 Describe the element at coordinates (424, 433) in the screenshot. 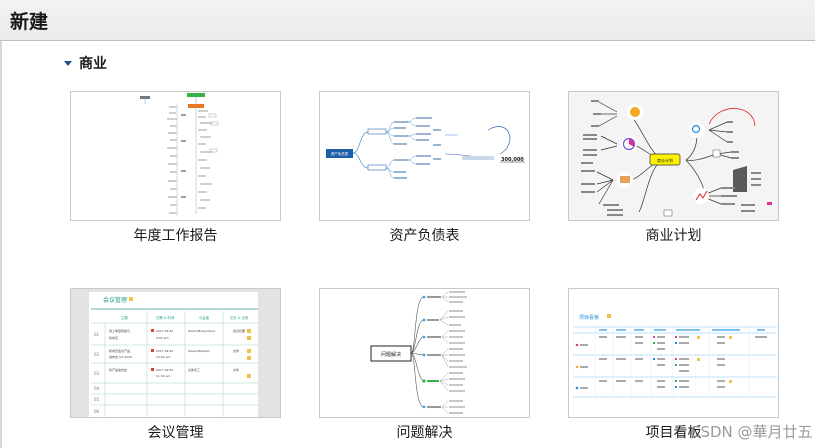

I see `template-label: 问题解决` at that location.